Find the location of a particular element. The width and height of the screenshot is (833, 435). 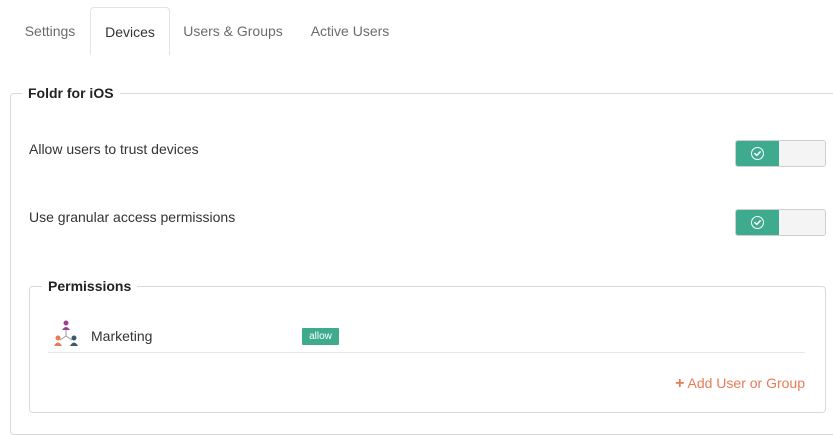

permission-name: Marketing is located at coordinates (122, 336).